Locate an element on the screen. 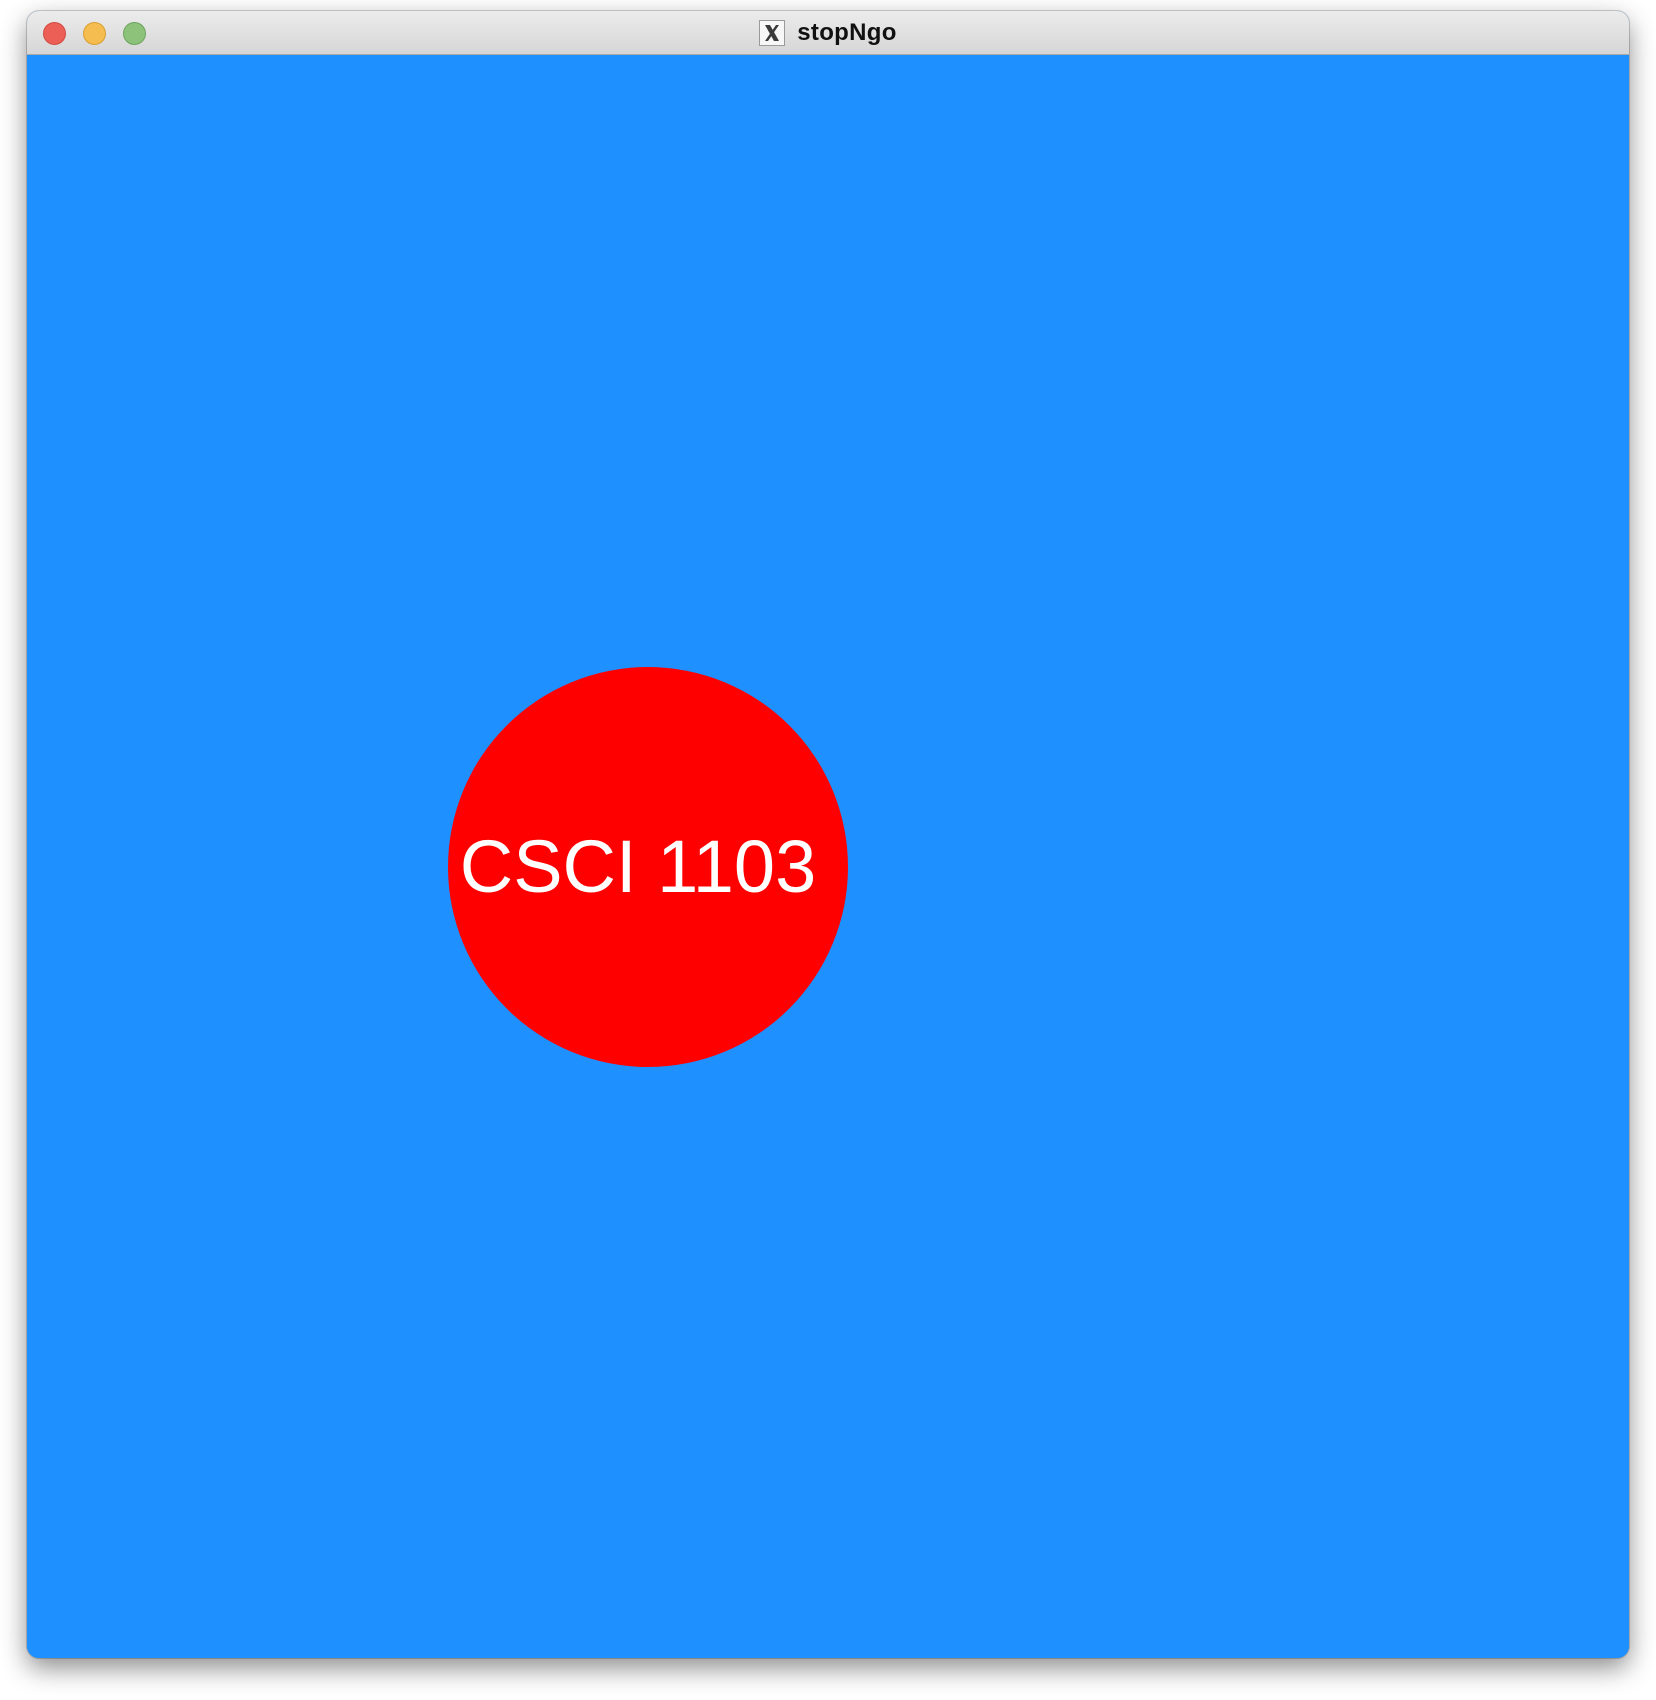 The image size is (1656, 1700). title-group: stopNgo is located at coordinates (828, 33).